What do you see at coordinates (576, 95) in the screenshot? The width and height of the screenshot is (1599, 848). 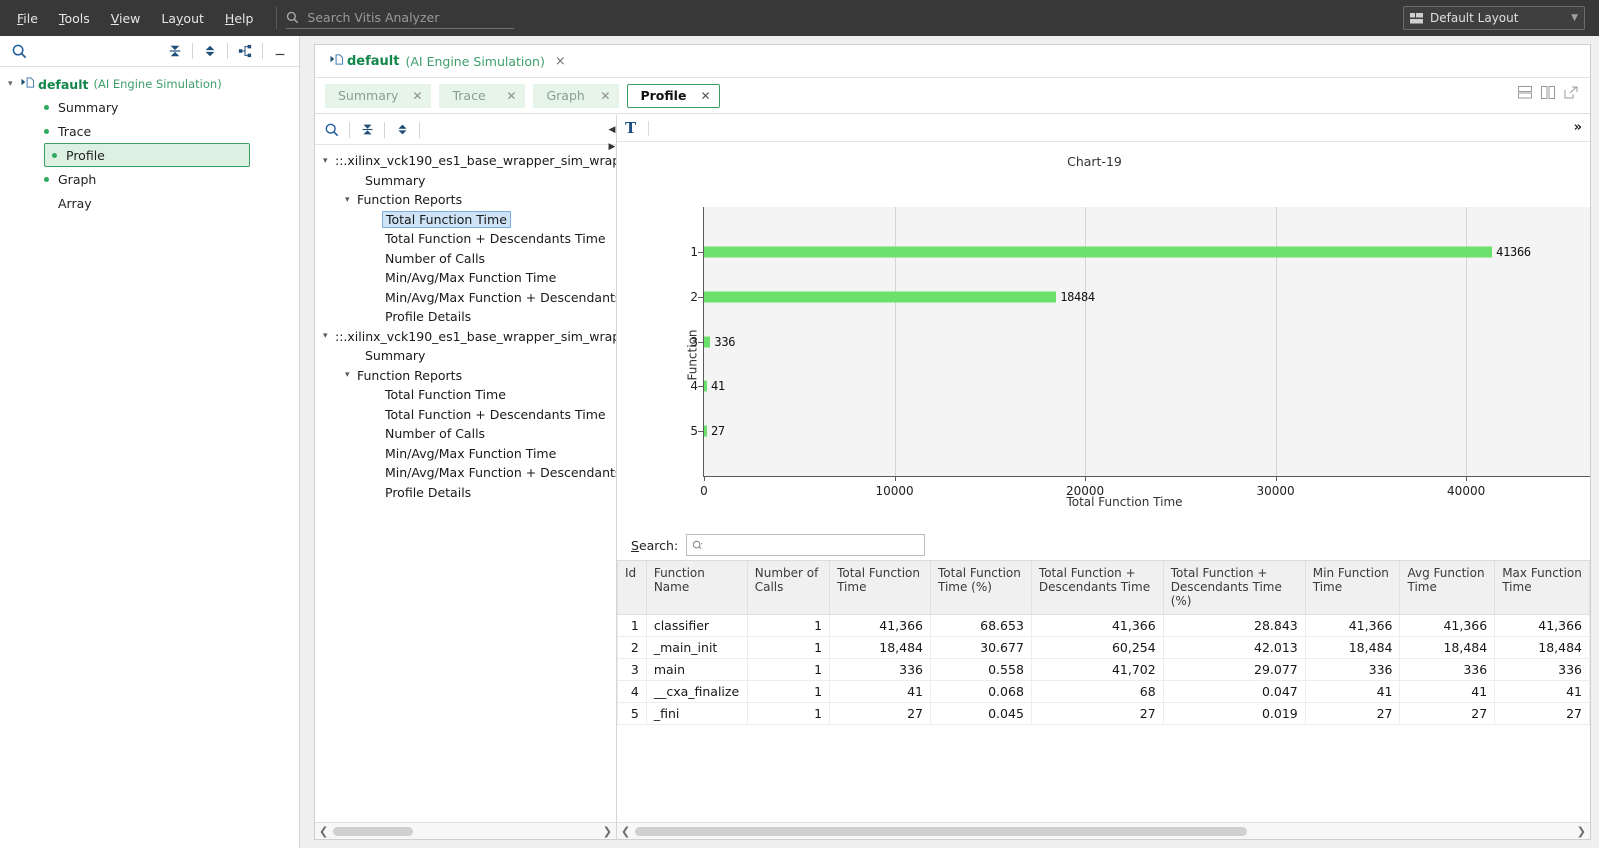 I see `tab-graph: Graph ✕` at bounding box center [576, 95].